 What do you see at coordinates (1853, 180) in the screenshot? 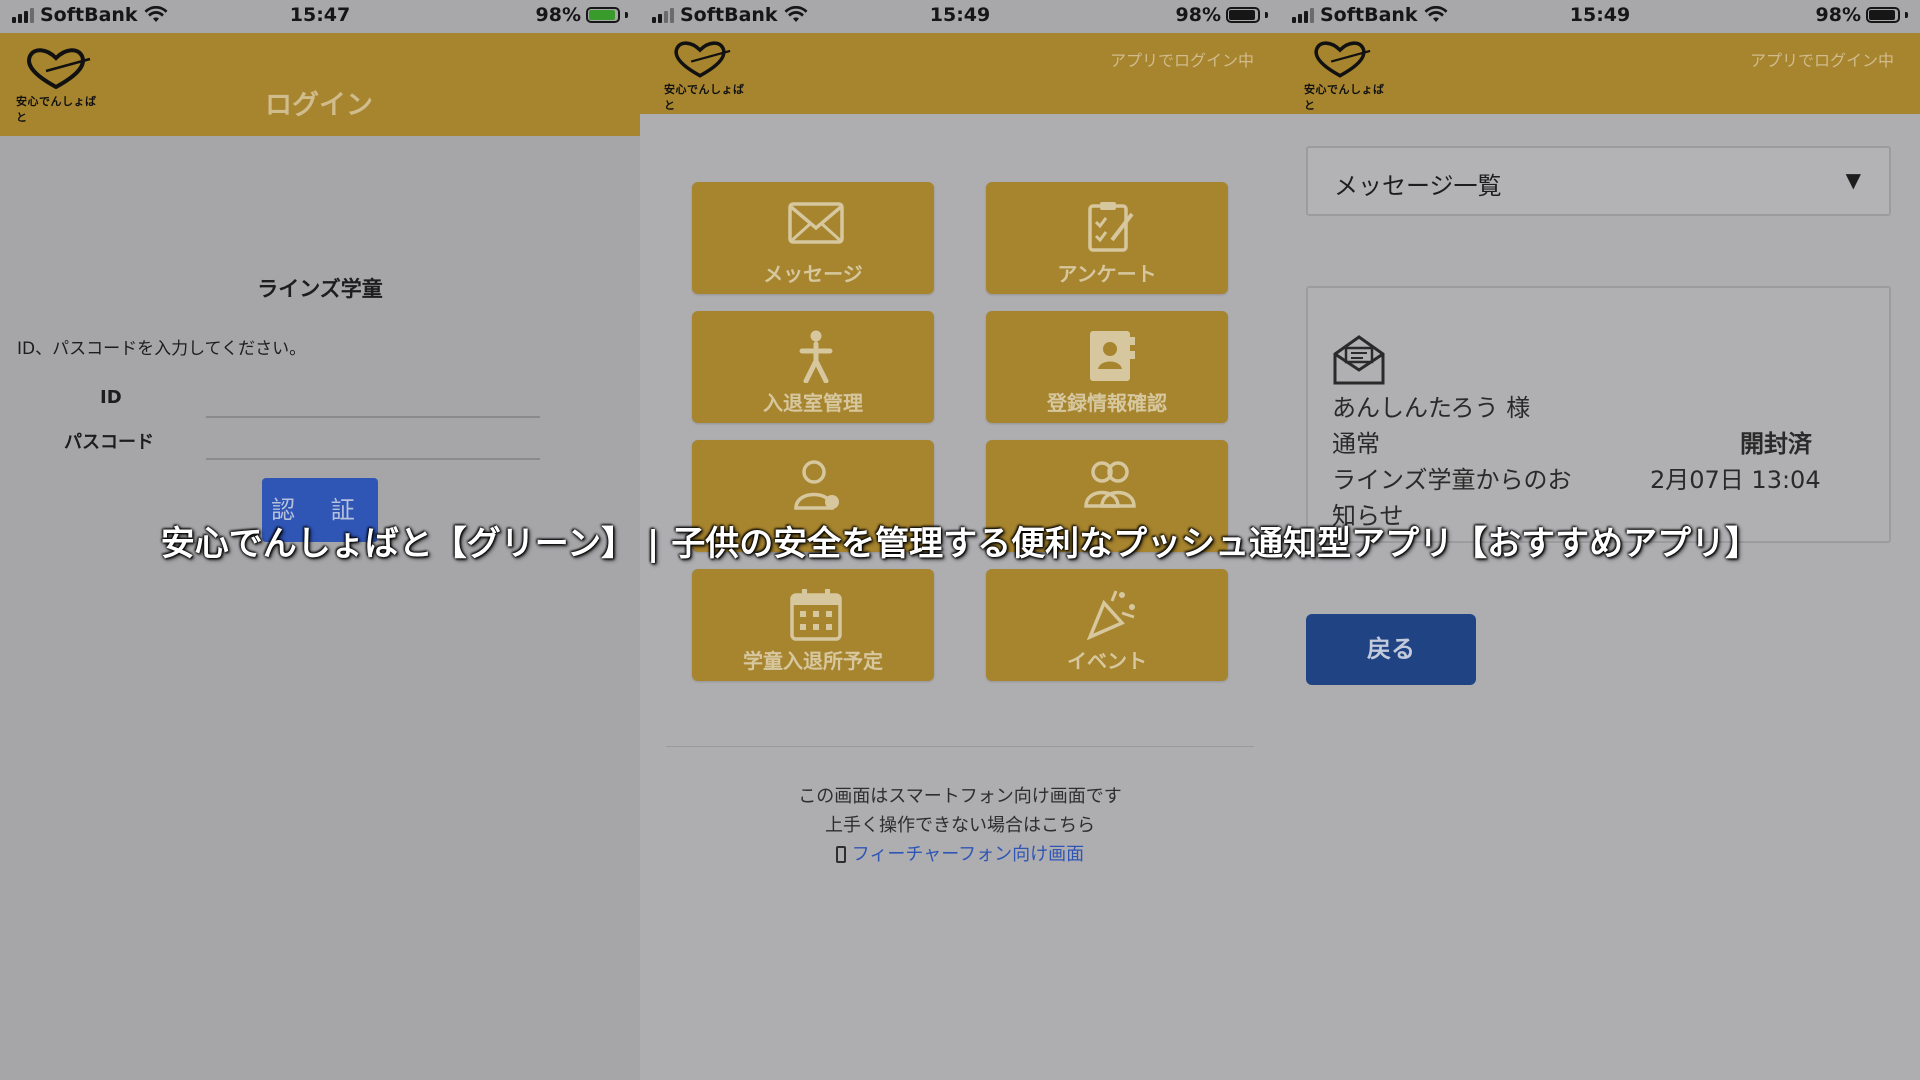
I see `dropdown-arrow-icon: ▼` at bounding box center [1853, 180].